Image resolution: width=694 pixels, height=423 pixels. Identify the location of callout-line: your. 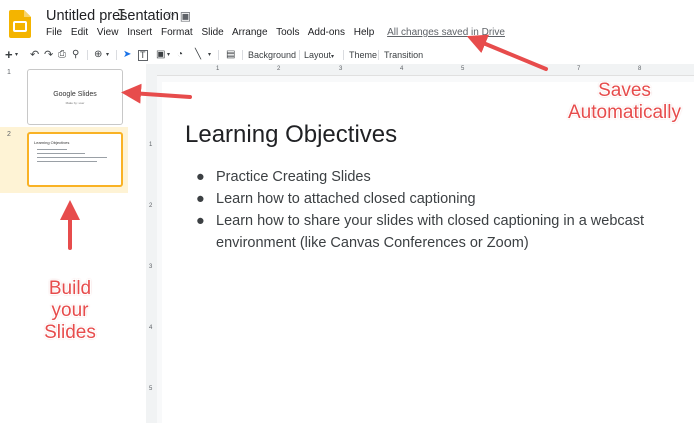
(70, 310).